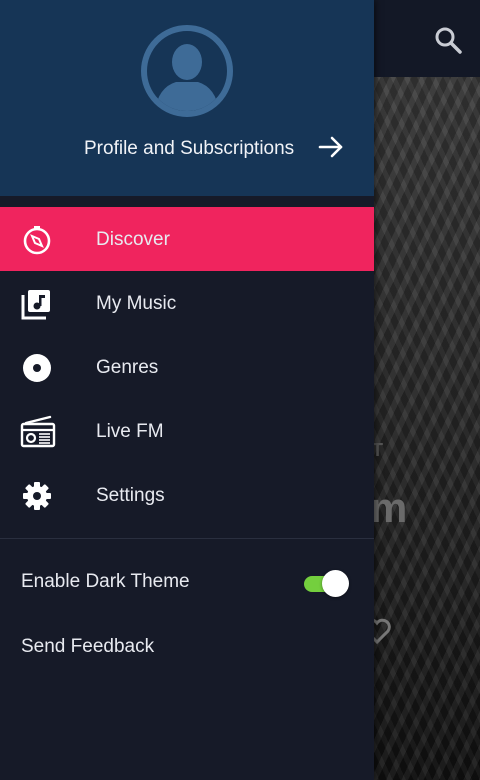  Describe the element at coordinates (136, 303) in the screenshot. I see `menu-label-my-music: My Music` at that location.